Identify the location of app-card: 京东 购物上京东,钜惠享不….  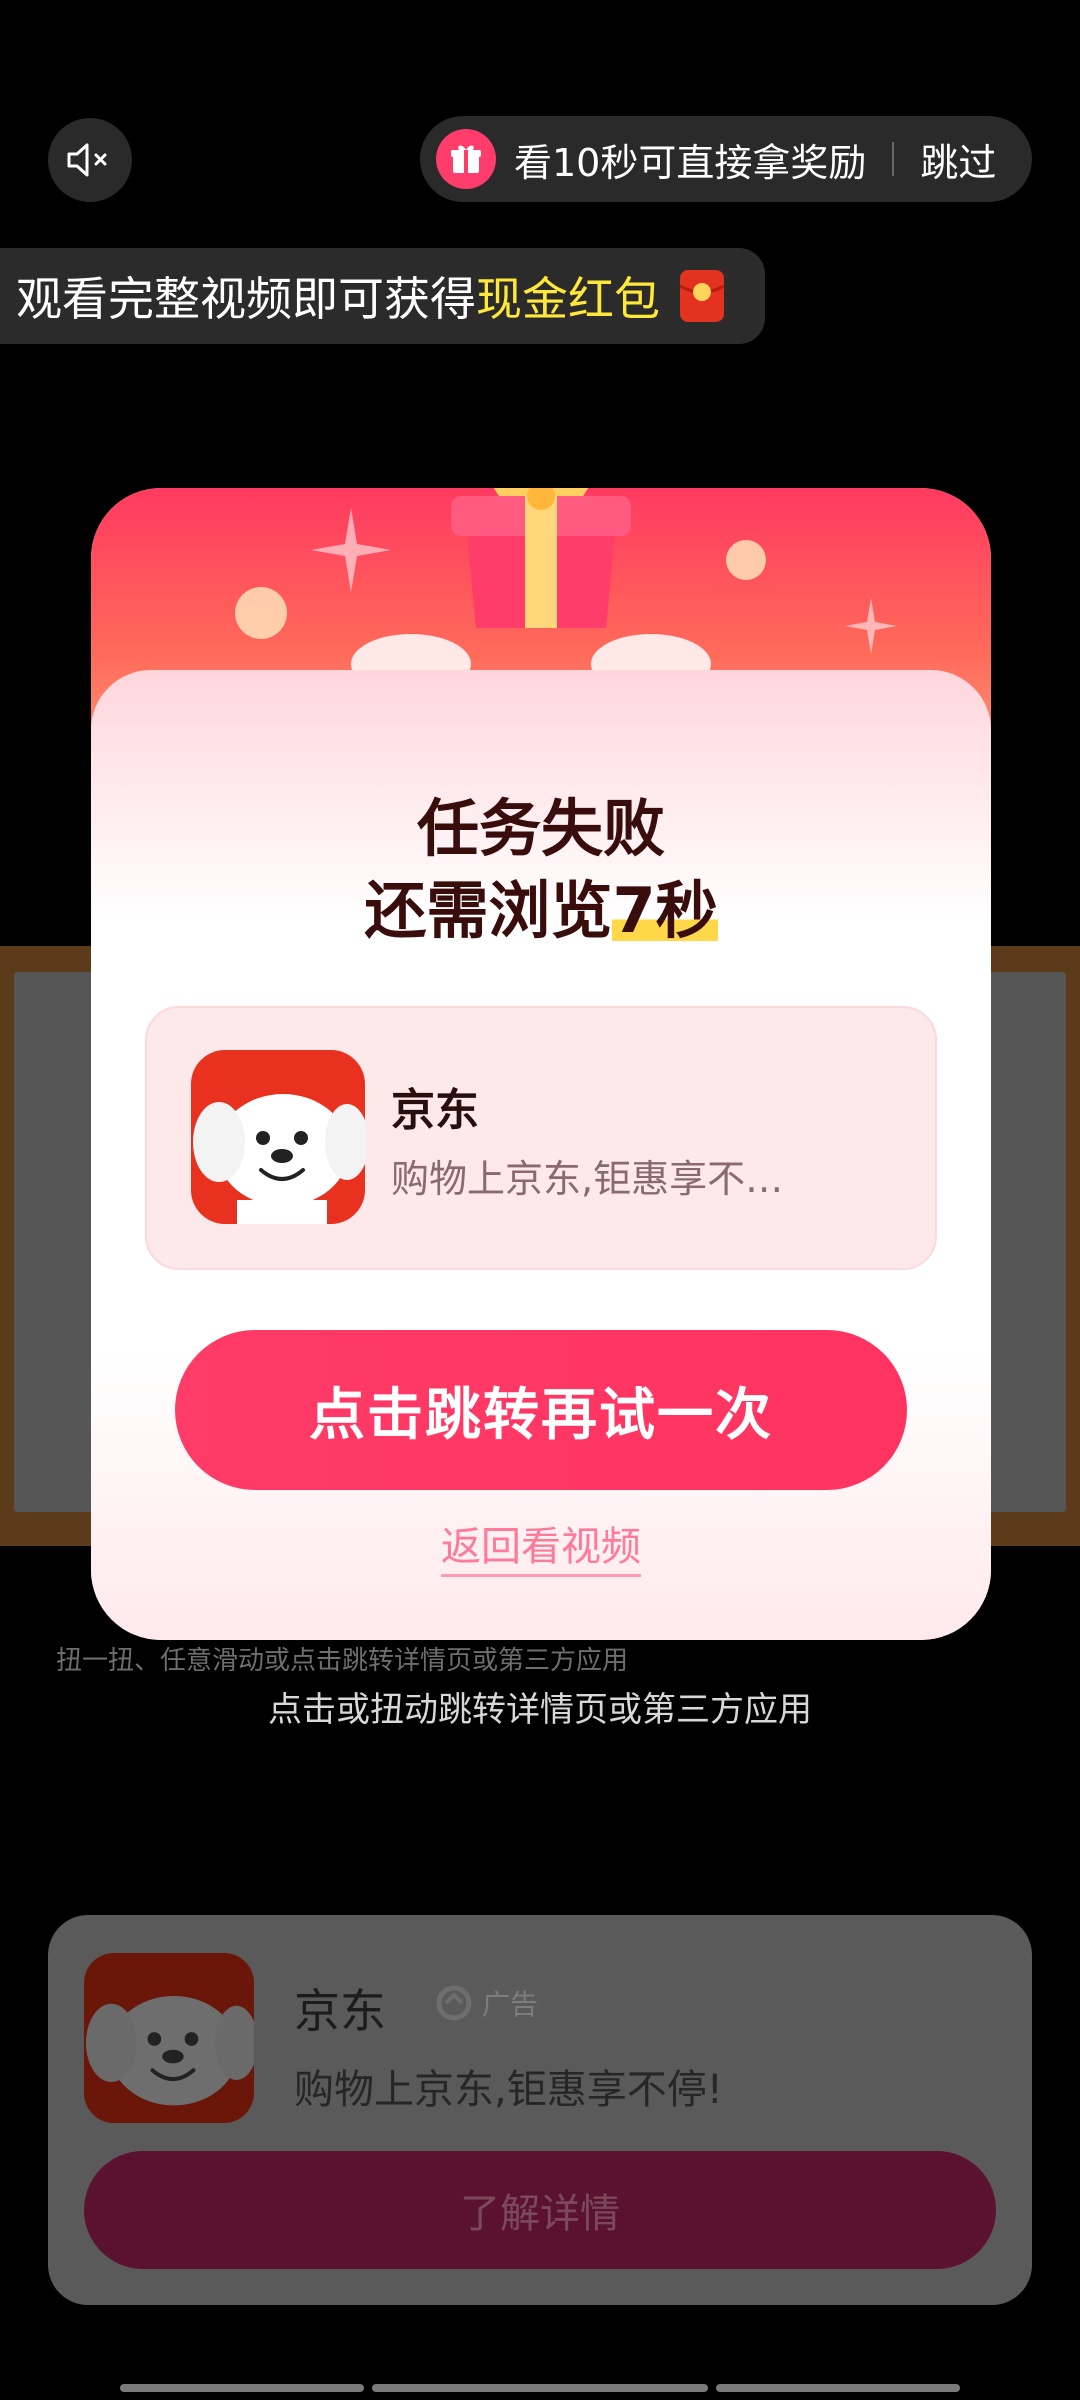
(541, 1138).